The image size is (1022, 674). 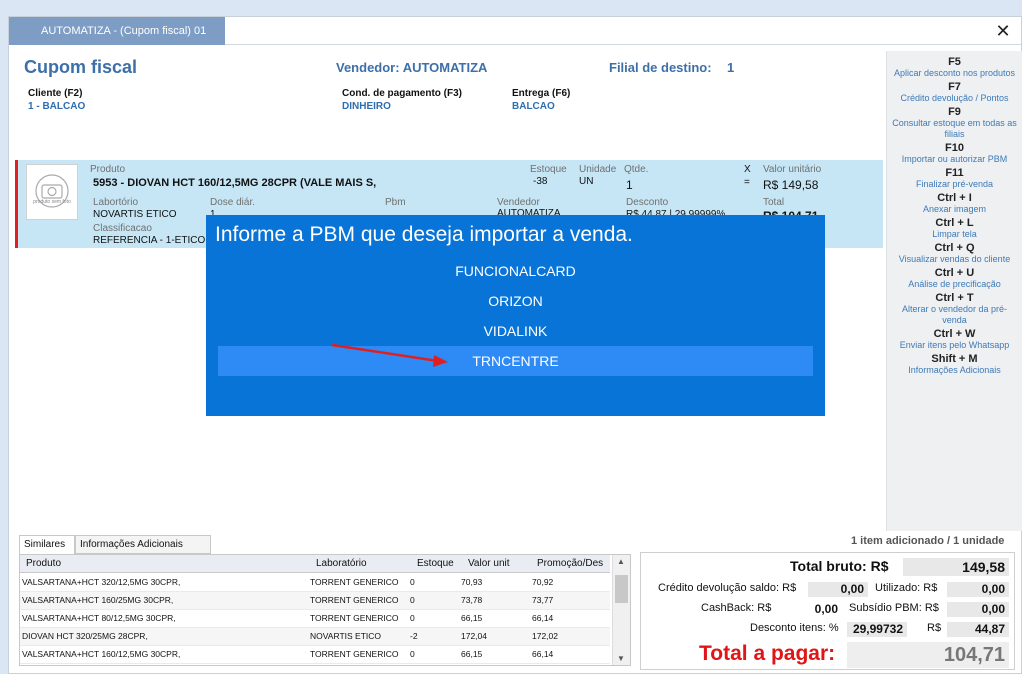 What do you see at coordinates (395, 202) in the screenshot?
I see `pbm-label: Pbm` at bounding box center [395, 202].